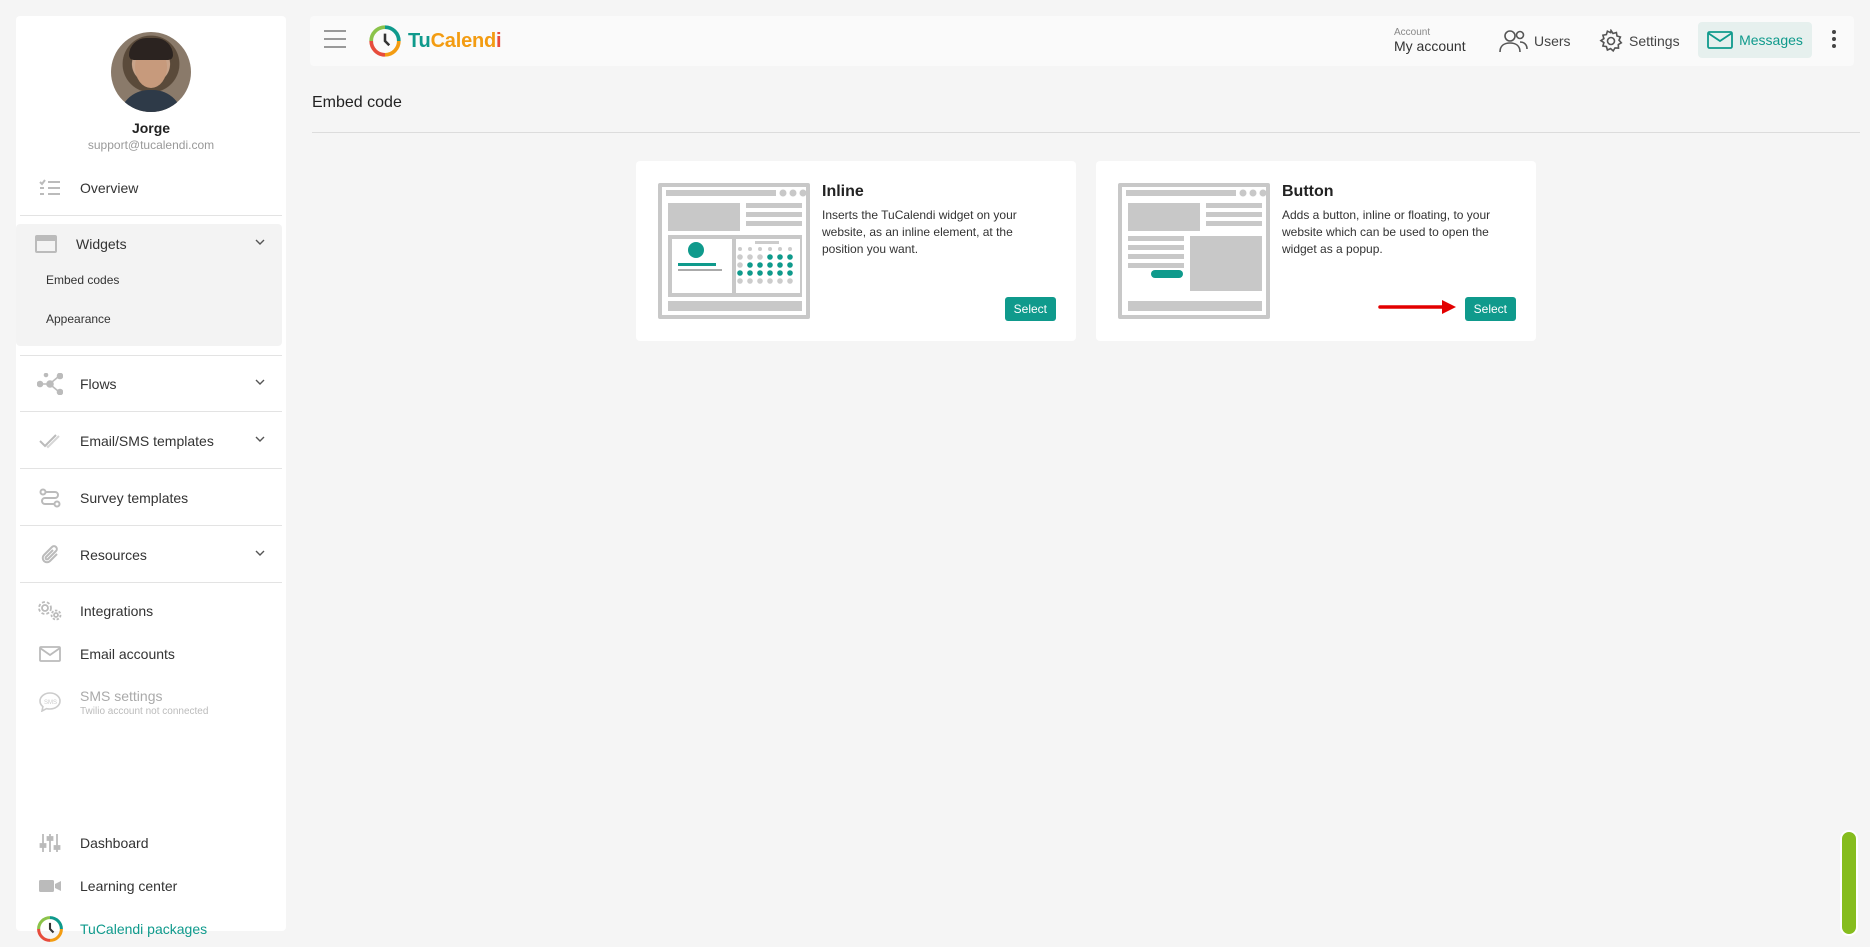  What do you see at coordinates (1771, 40) in the screenshot?
I see `messages-label: Messages` at bounding box center [1771, 40].